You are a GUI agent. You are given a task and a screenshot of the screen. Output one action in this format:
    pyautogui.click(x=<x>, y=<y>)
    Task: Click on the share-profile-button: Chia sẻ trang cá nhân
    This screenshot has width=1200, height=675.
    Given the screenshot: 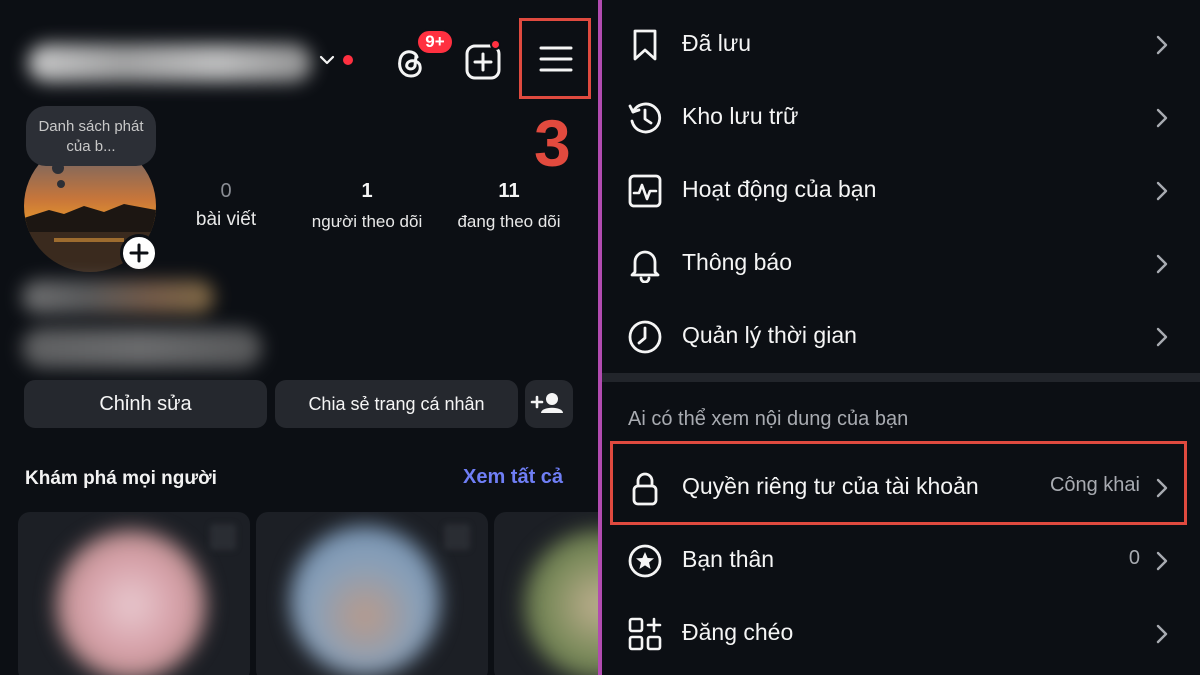 What is the action you would take?
    pyautogui.click(x=396, y=404)
    